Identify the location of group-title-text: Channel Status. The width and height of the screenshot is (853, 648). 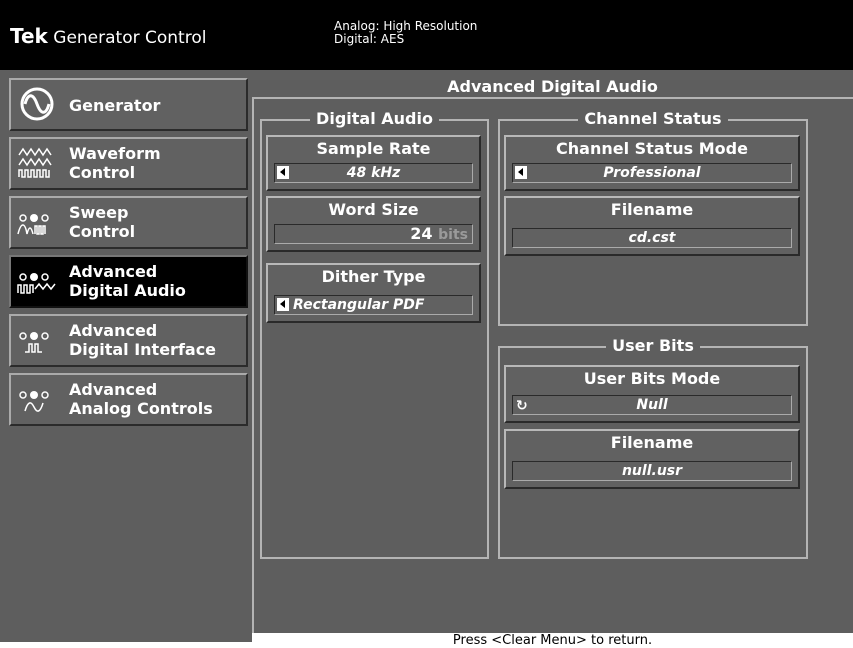
(653, 118).